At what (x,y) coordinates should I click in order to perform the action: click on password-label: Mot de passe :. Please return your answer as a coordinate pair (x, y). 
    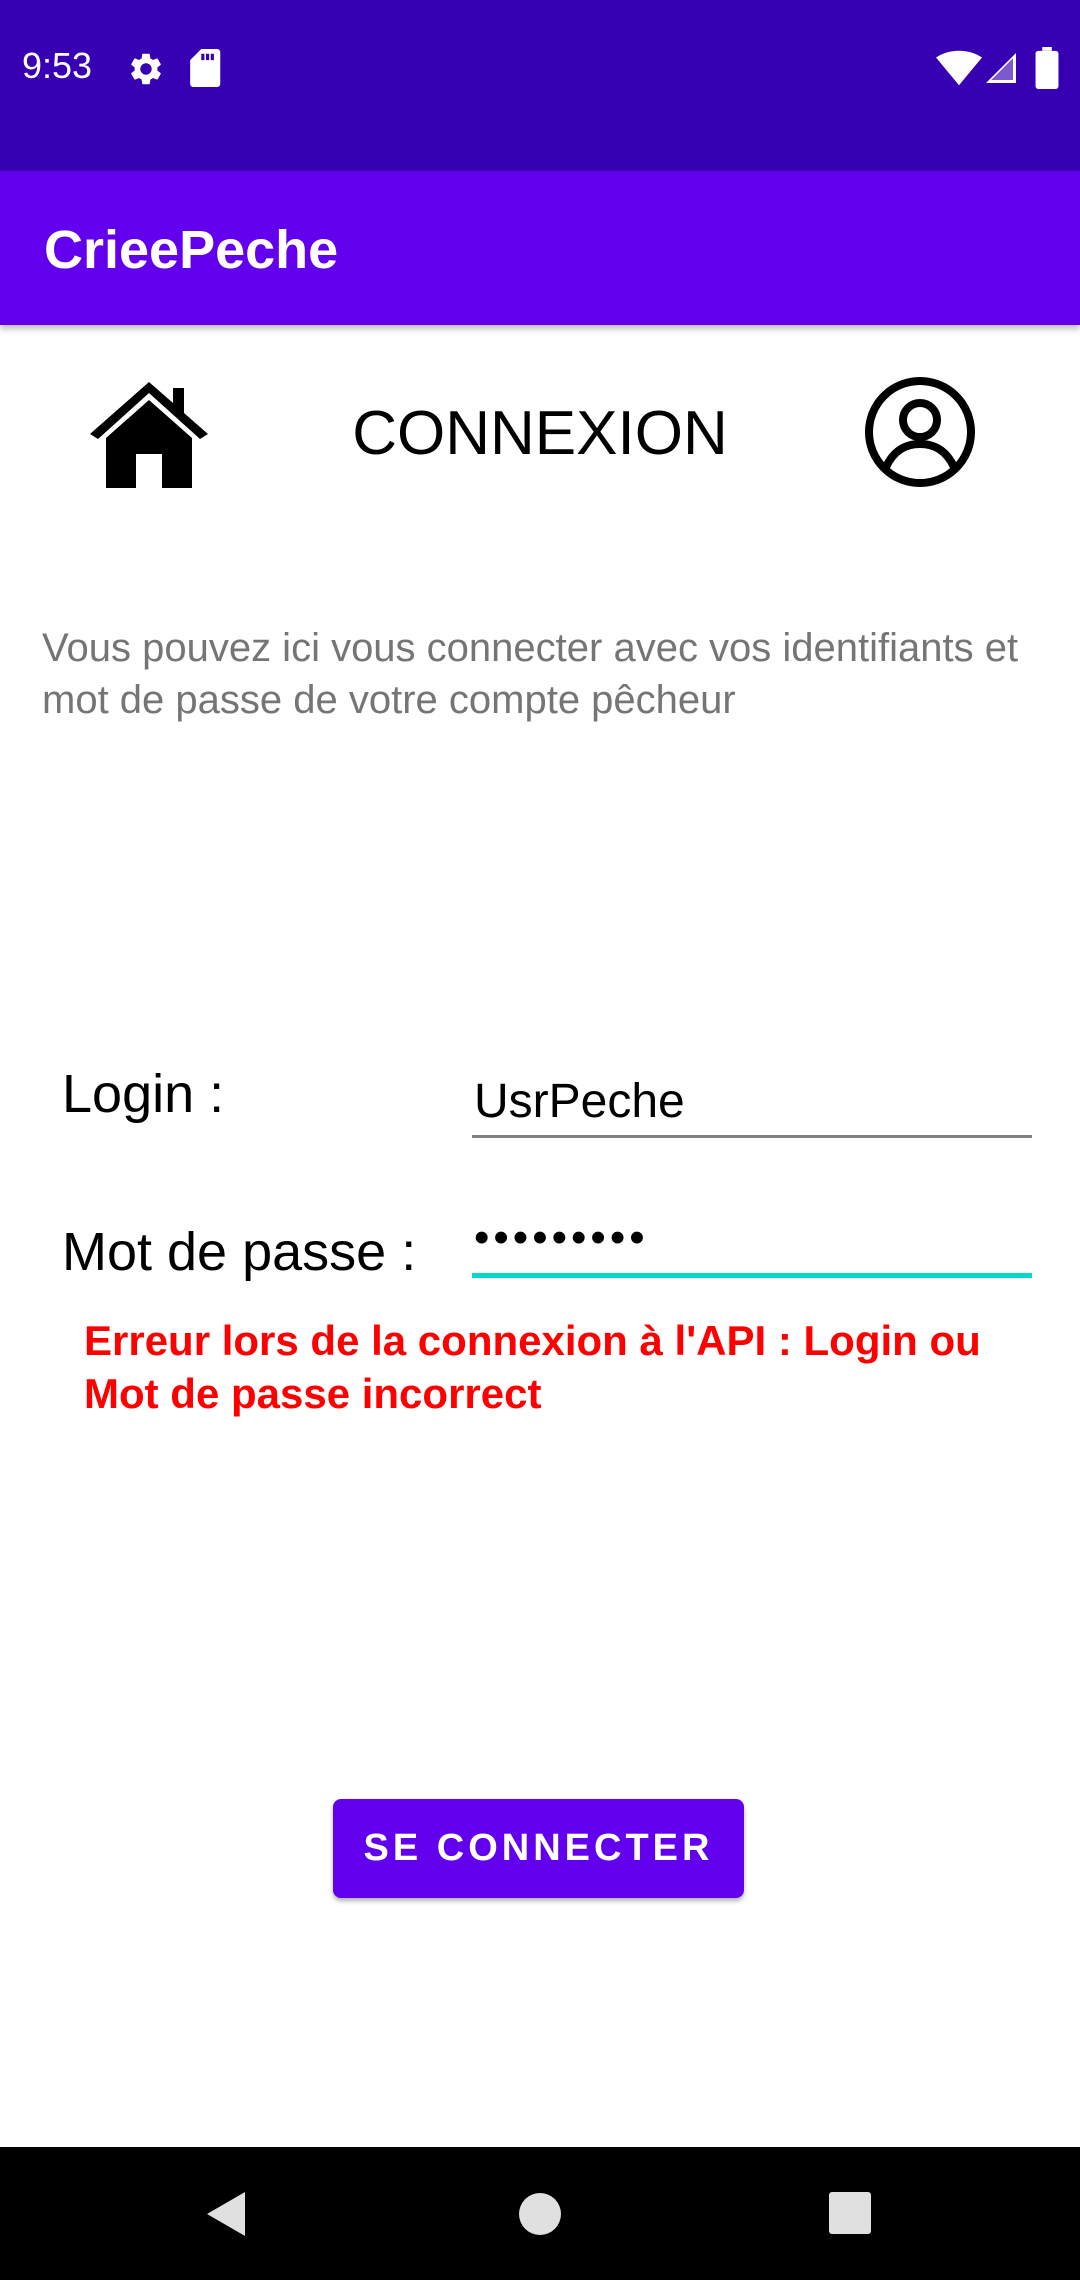
    Looking at the image, I should click on (239, 1252).